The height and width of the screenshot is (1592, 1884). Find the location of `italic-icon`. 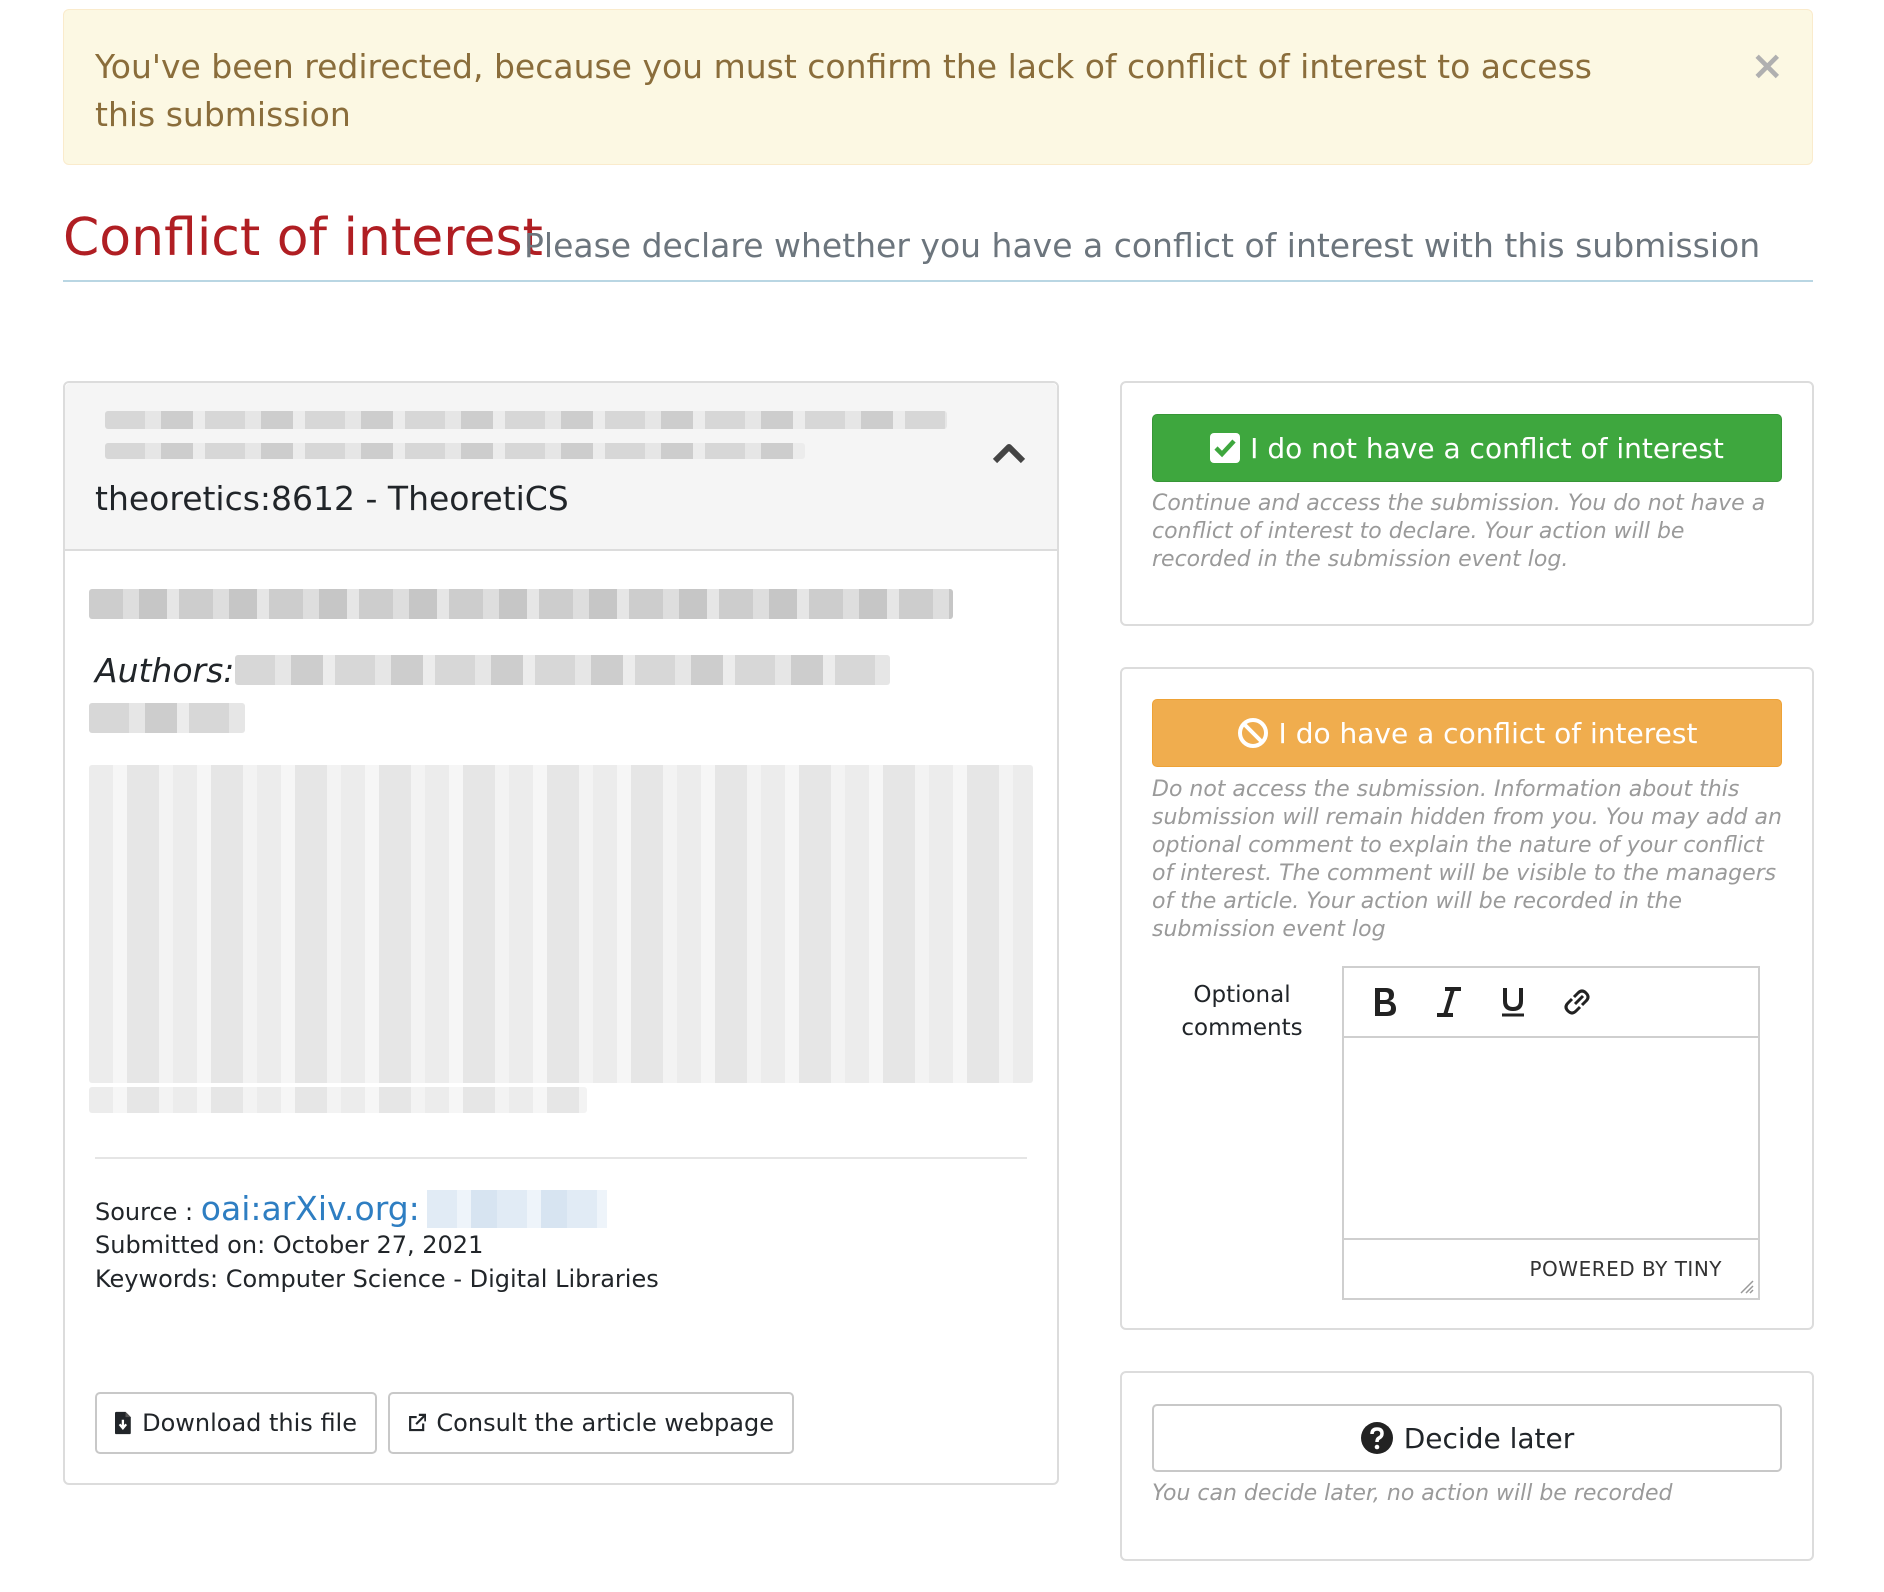

italic-icon is located at coordinates (1449, 1002).